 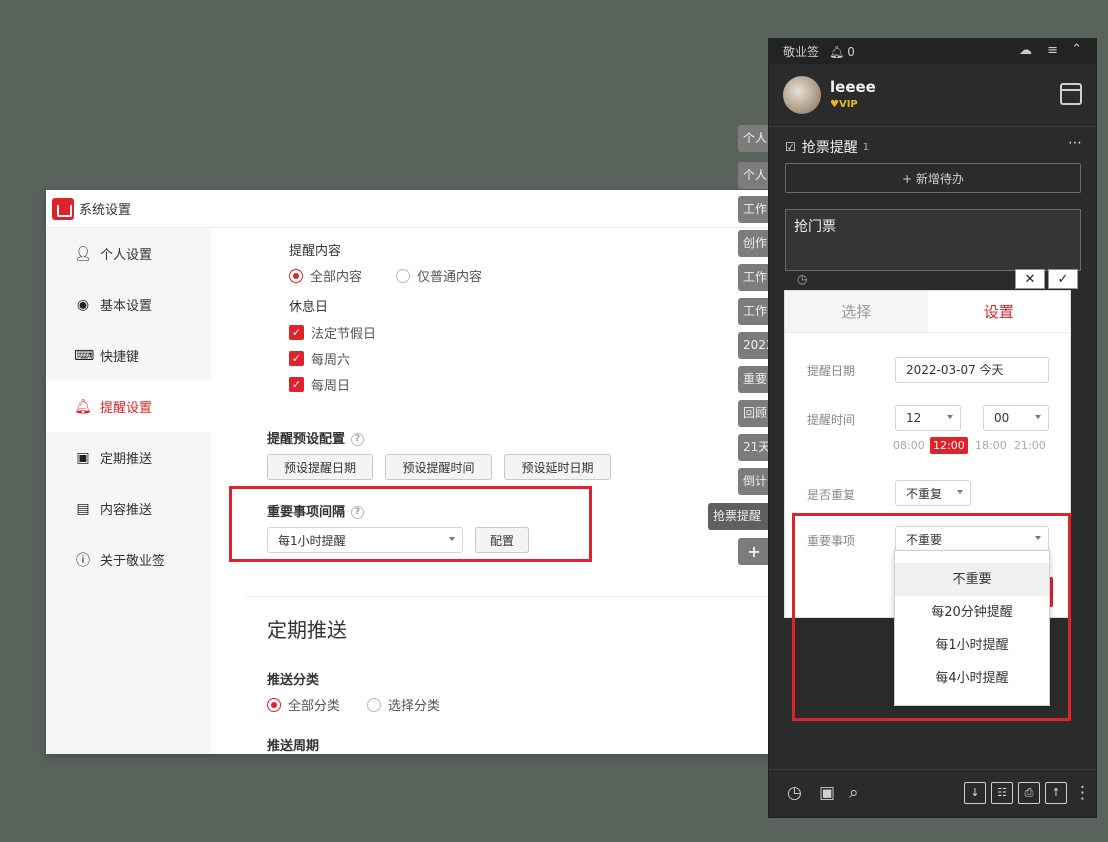 What do you see at coordinates (1030, 445) in the screenshot?
I see `quick-time: 21:00` at bounding box center [1030, 445].